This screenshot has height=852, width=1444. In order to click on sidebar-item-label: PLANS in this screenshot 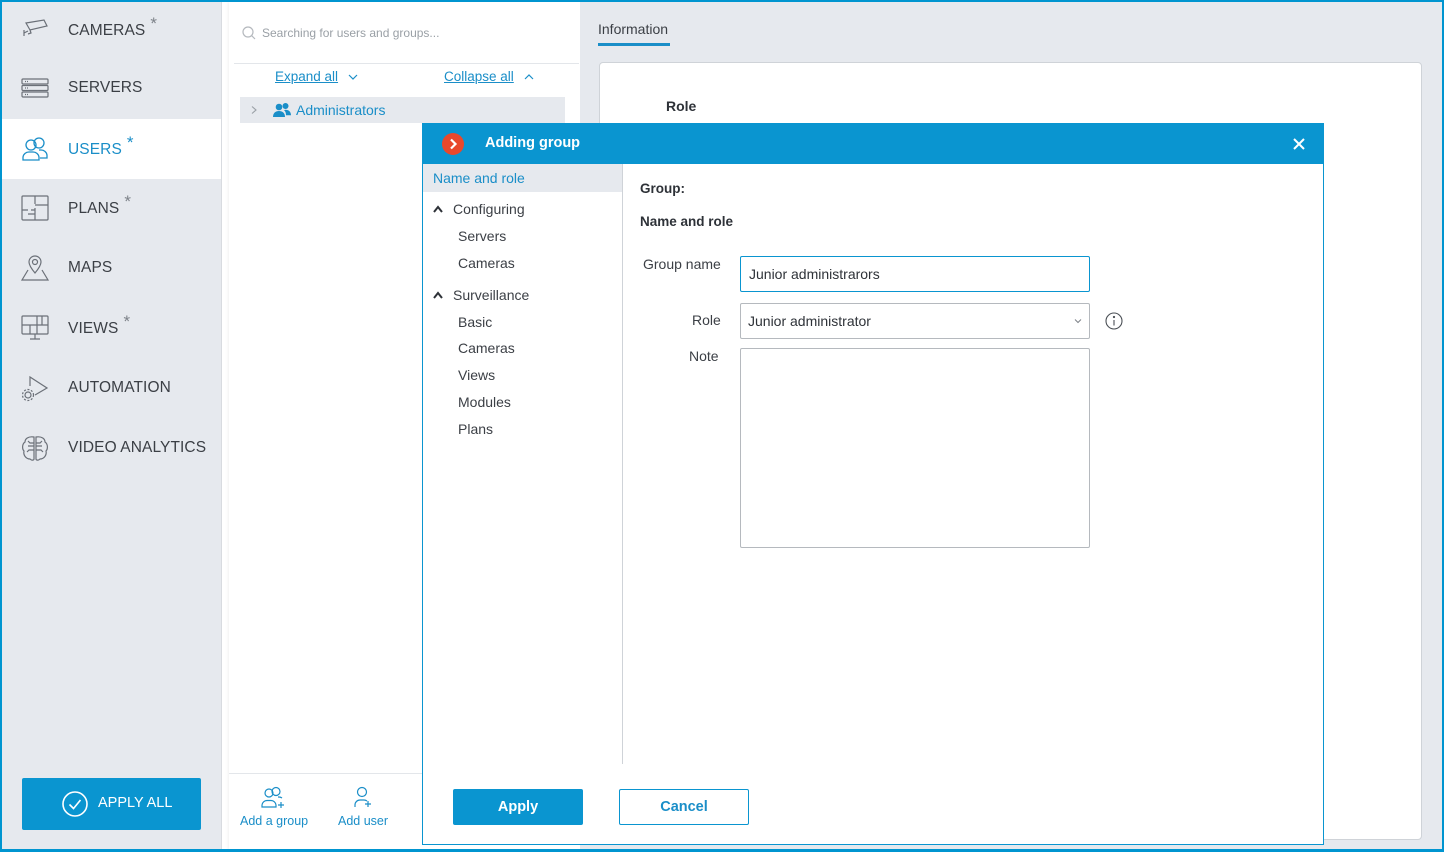, I will do `click(94, 208)`.